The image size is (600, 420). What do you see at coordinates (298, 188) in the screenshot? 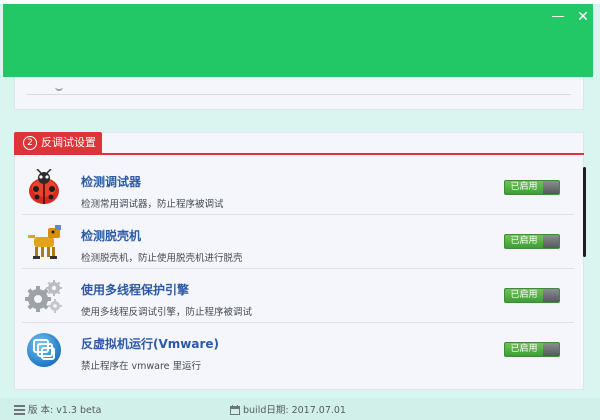
I see `list-item-detect-debugger: 检测调试器 检测常用调试器，防止程序被调试 已启用` at bounding box center [298, 188].